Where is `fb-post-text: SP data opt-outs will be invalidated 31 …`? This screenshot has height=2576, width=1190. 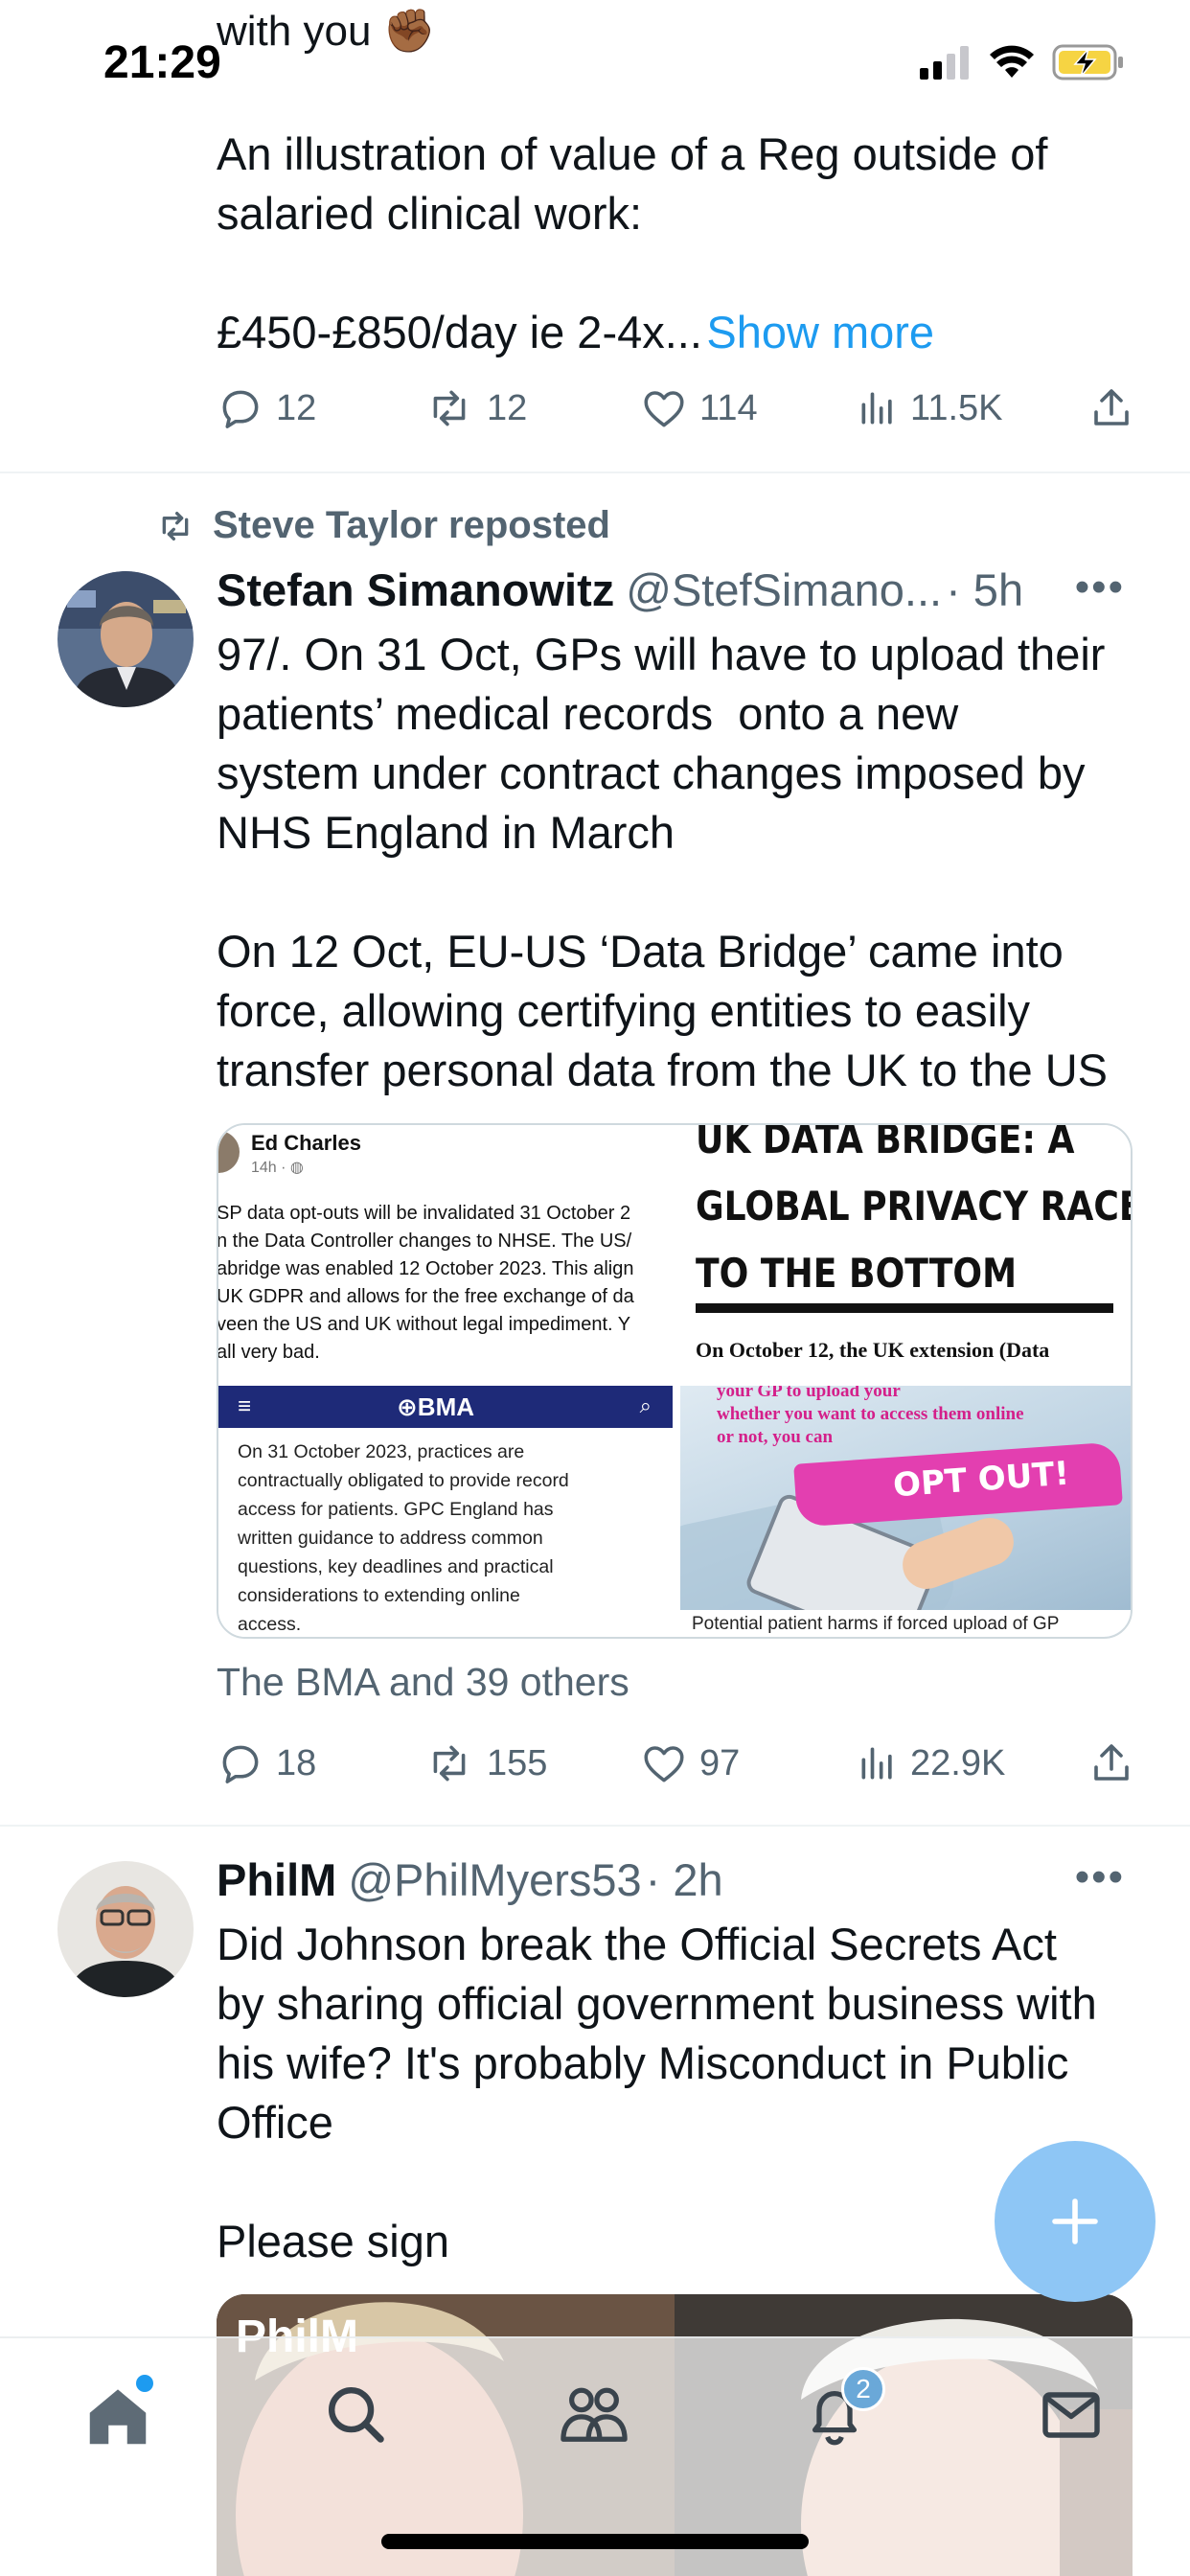 fb-post-text: SP data opt-outs will be invalidated 31 … is located at coordinates (426, 1283).